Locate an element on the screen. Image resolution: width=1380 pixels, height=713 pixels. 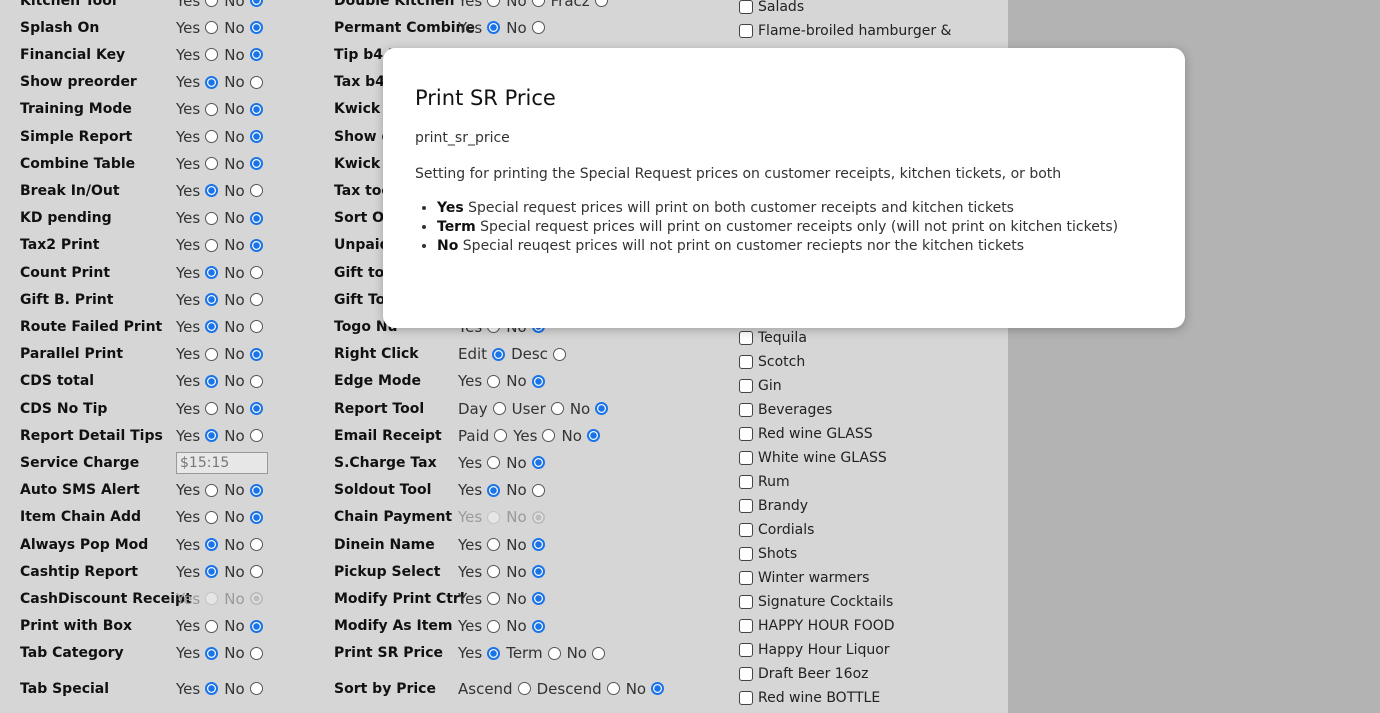
category-item-rum: Rum is located at coordinates (764, 482).